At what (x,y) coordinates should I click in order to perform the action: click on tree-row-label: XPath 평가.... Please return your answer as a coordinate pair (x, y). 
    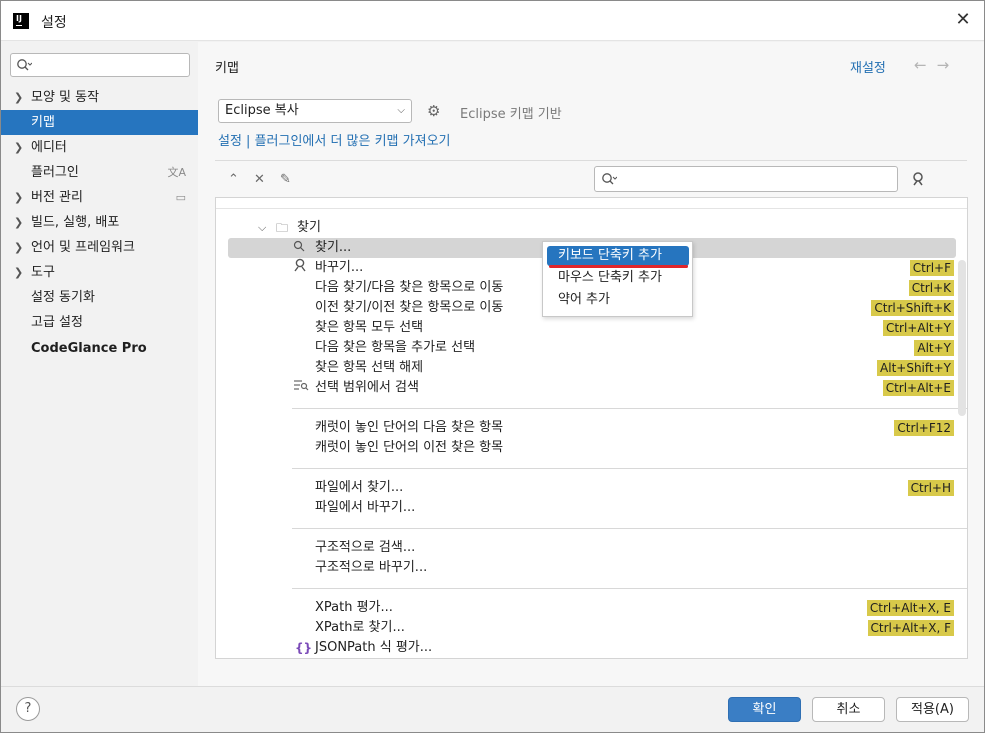
    Looking at the image, I should click on (354, 607).